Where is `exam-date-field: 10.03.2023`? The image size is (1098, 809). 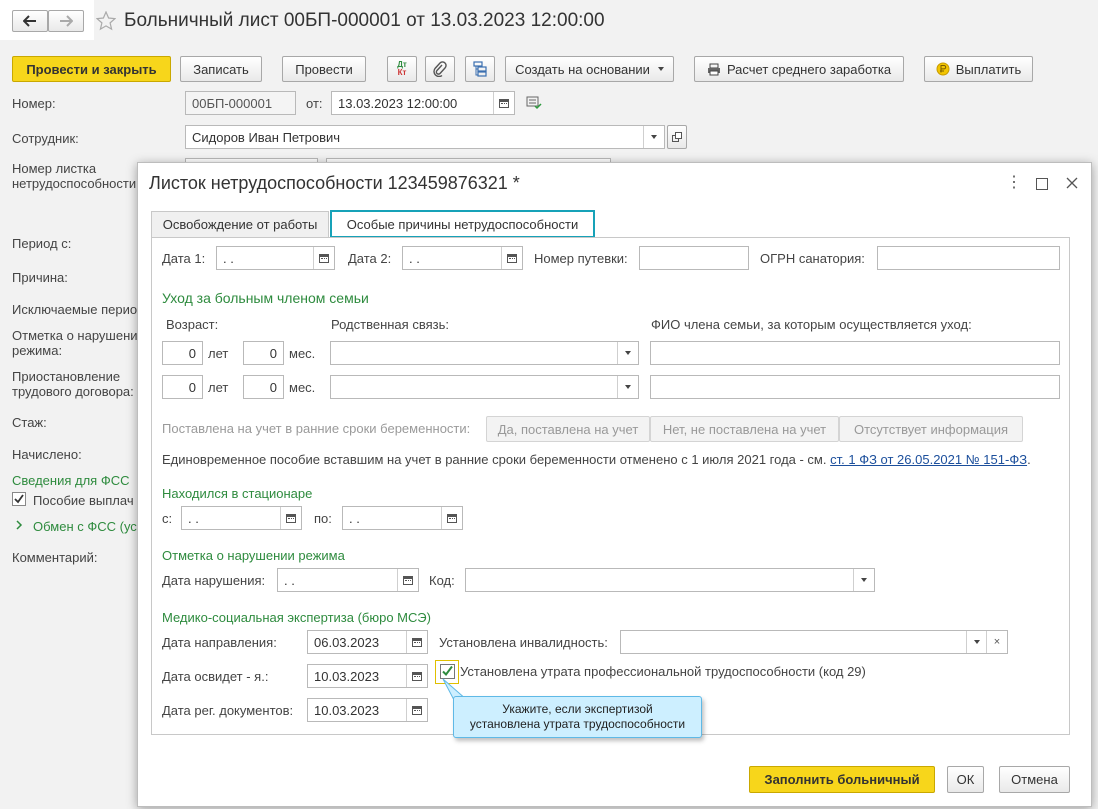
exam-date-field: 10.03.2023 is located at coordinates (367, 676).